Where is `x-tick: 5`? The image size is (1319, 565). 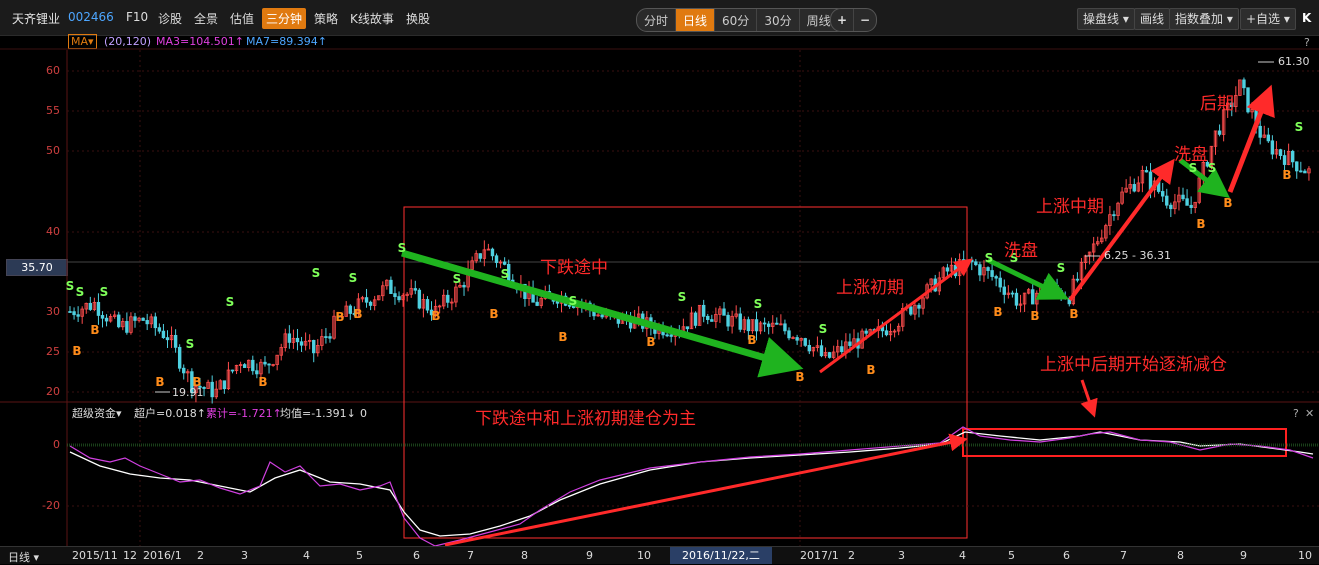 x-tick: 5 is located at coordinates (359, 555).